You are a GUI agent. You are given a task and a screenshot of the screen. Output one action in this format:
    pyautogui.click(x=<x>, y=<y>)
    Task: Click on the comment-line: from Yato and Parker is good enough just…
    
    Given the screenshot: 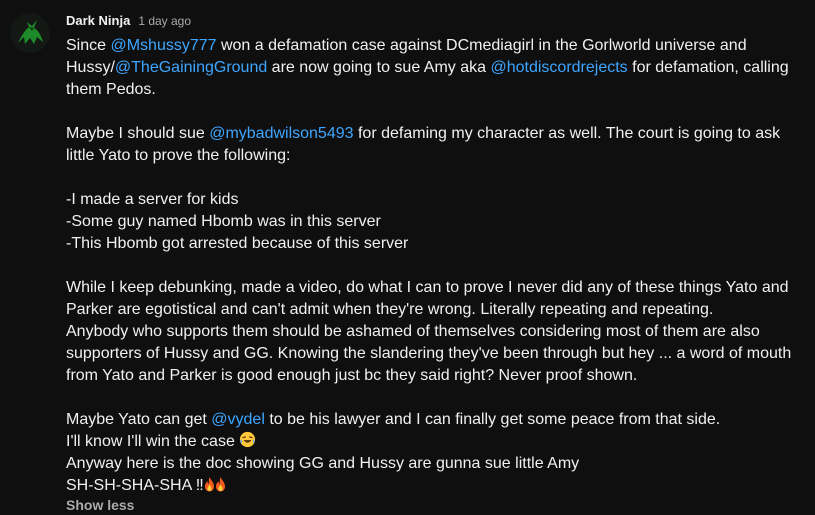 What is the action you would take?
    pyautogui.click(x=433, y=376)
    